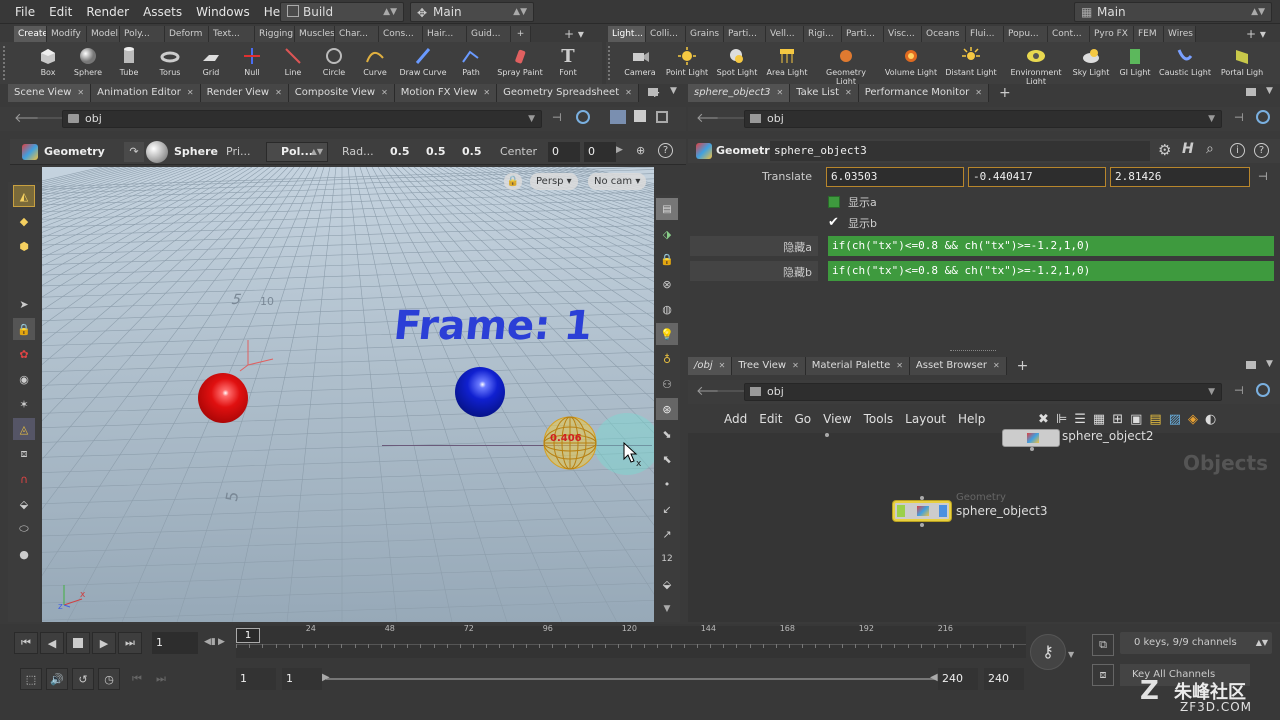 This screenshot has width=1280, height=720. I want to click on range-slider, so click(631, 679).